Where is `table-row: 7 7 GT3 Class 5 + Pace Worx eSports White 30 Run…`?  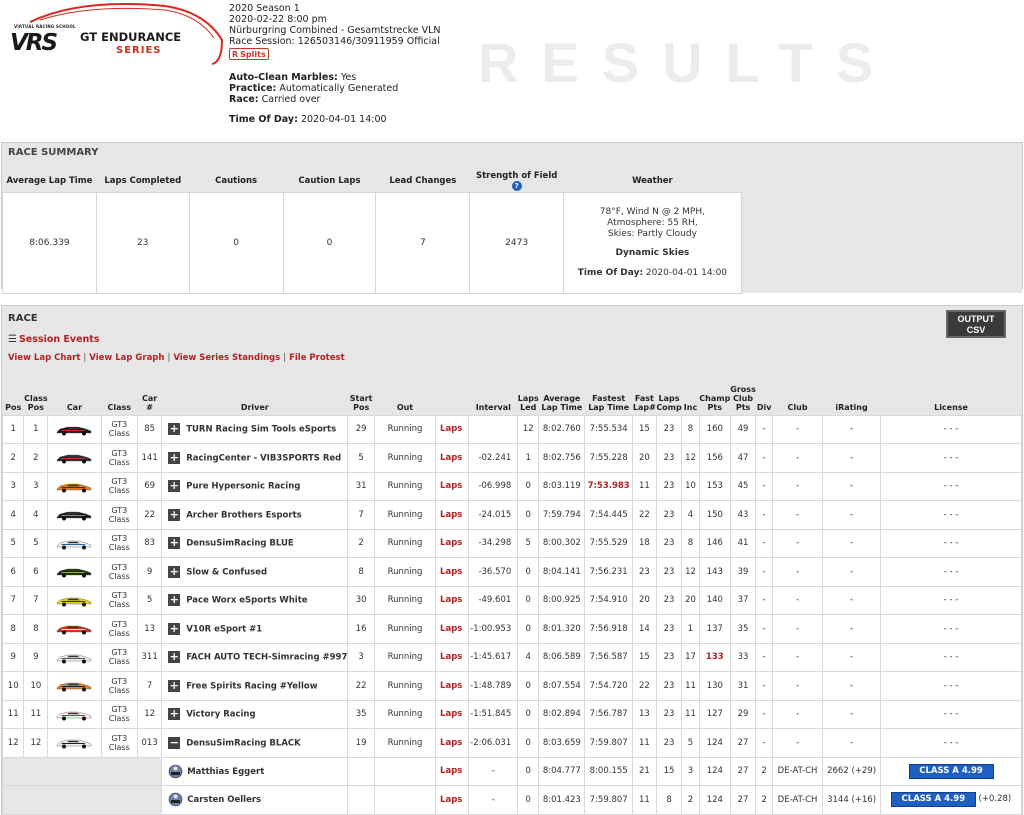
table-row: 7 7 GT3 Class 5 + Pace Worx eSports White 30 Run… is located at coordinates (511, 600).